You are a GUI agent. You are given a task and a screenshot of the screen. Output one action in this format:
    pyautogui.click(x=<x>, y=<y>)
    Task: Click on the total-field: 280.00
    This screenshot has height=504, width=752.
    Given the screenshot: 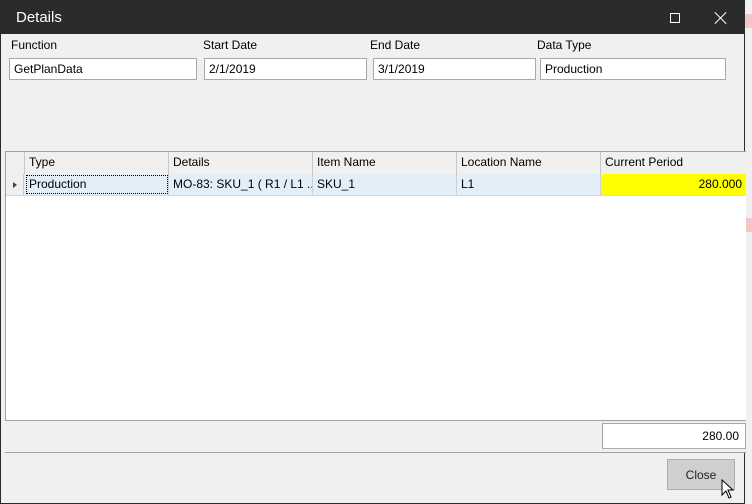 What is the action you would take?
    pyautogui.click(x=674, y=436)
    